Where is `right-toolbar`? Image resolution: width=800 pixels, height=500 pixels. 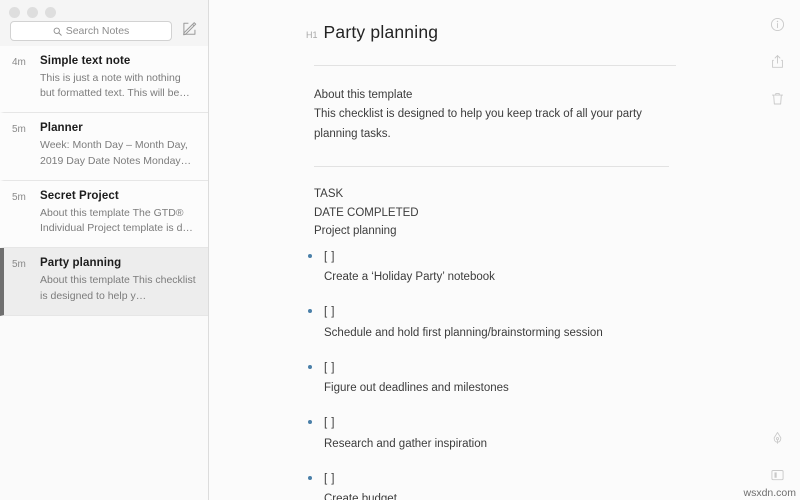
right-toolbar is located at coordinates (777, 250).